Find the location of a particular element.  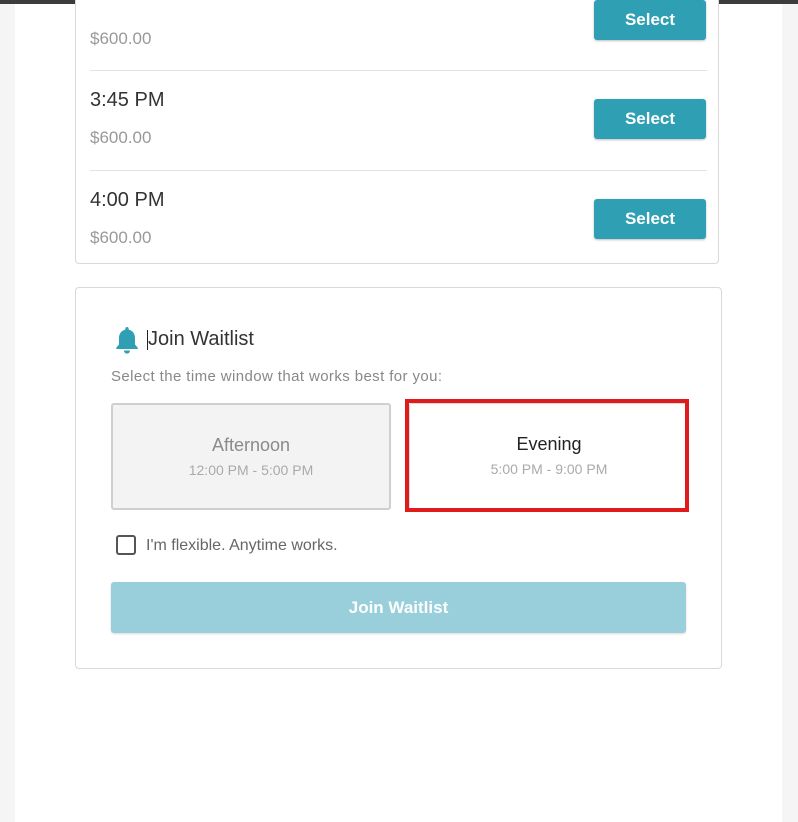

waitlist-title: Join Waitlist is located at coordinates (201, 339).